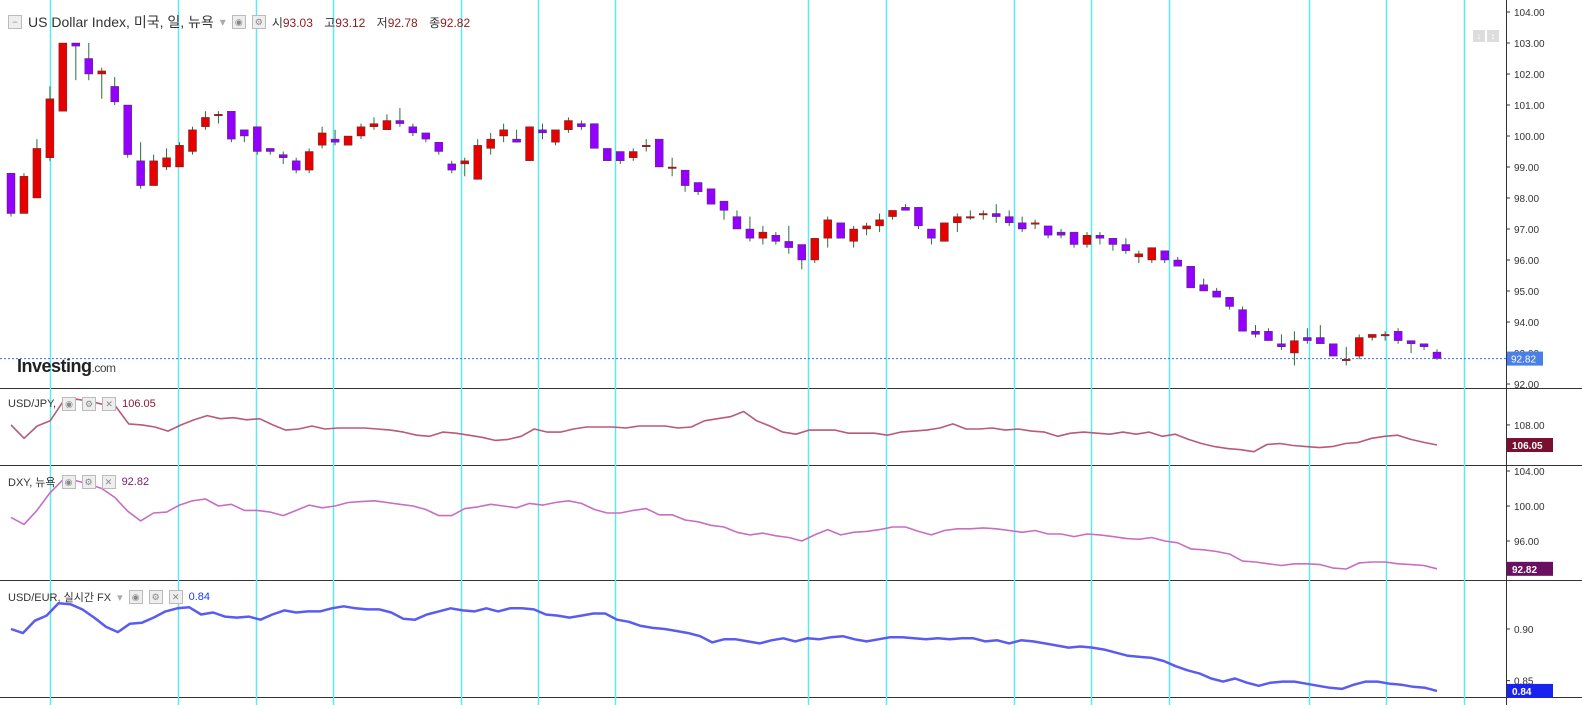 This screenshot has height=710, width=1582. Describe the element at coordinates (54, 366) in the screenshot. I see `logo-main: Investing` at that location.